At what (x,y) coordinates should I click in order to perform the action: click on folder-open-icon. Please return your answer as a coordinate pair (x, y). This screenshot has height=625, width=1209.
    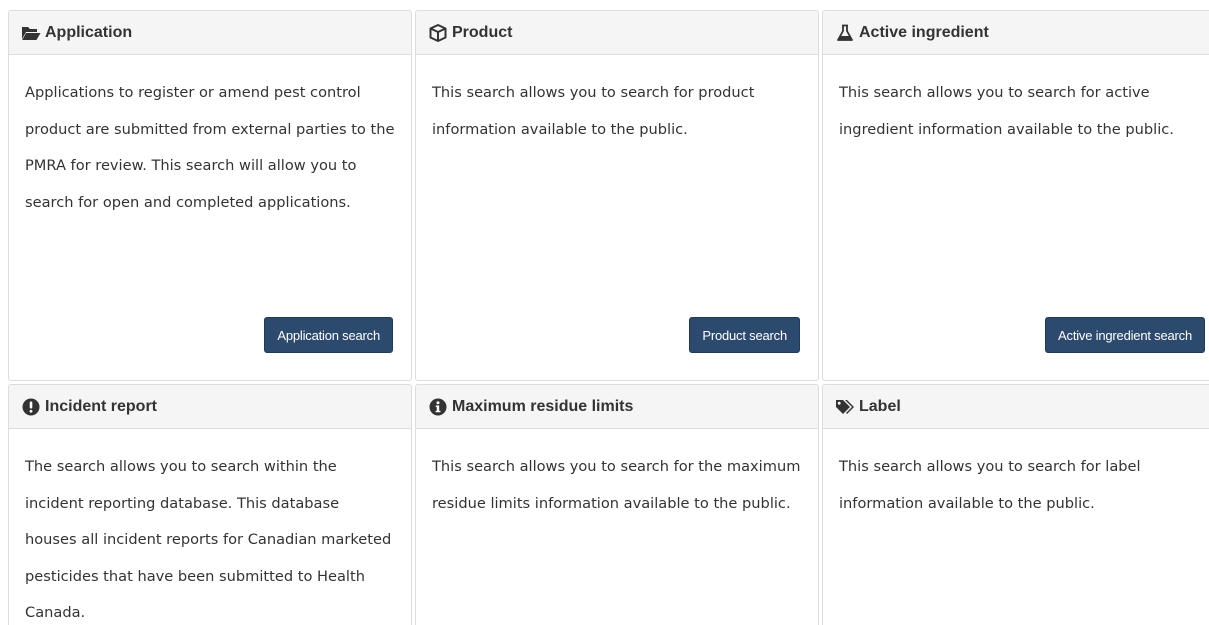
    Looking at the image, I should click on (31, 33).